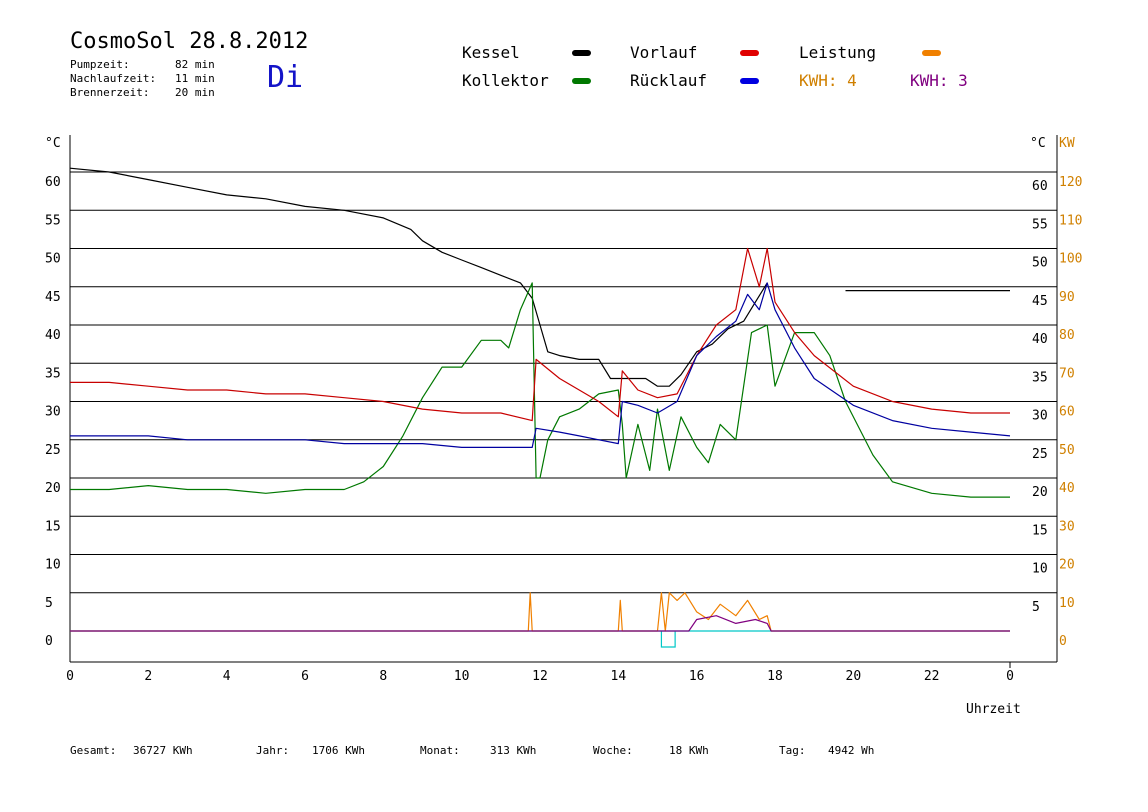 The image size is (1148, 812). I want to click on y-tick-left: 15, so click(53, 526).